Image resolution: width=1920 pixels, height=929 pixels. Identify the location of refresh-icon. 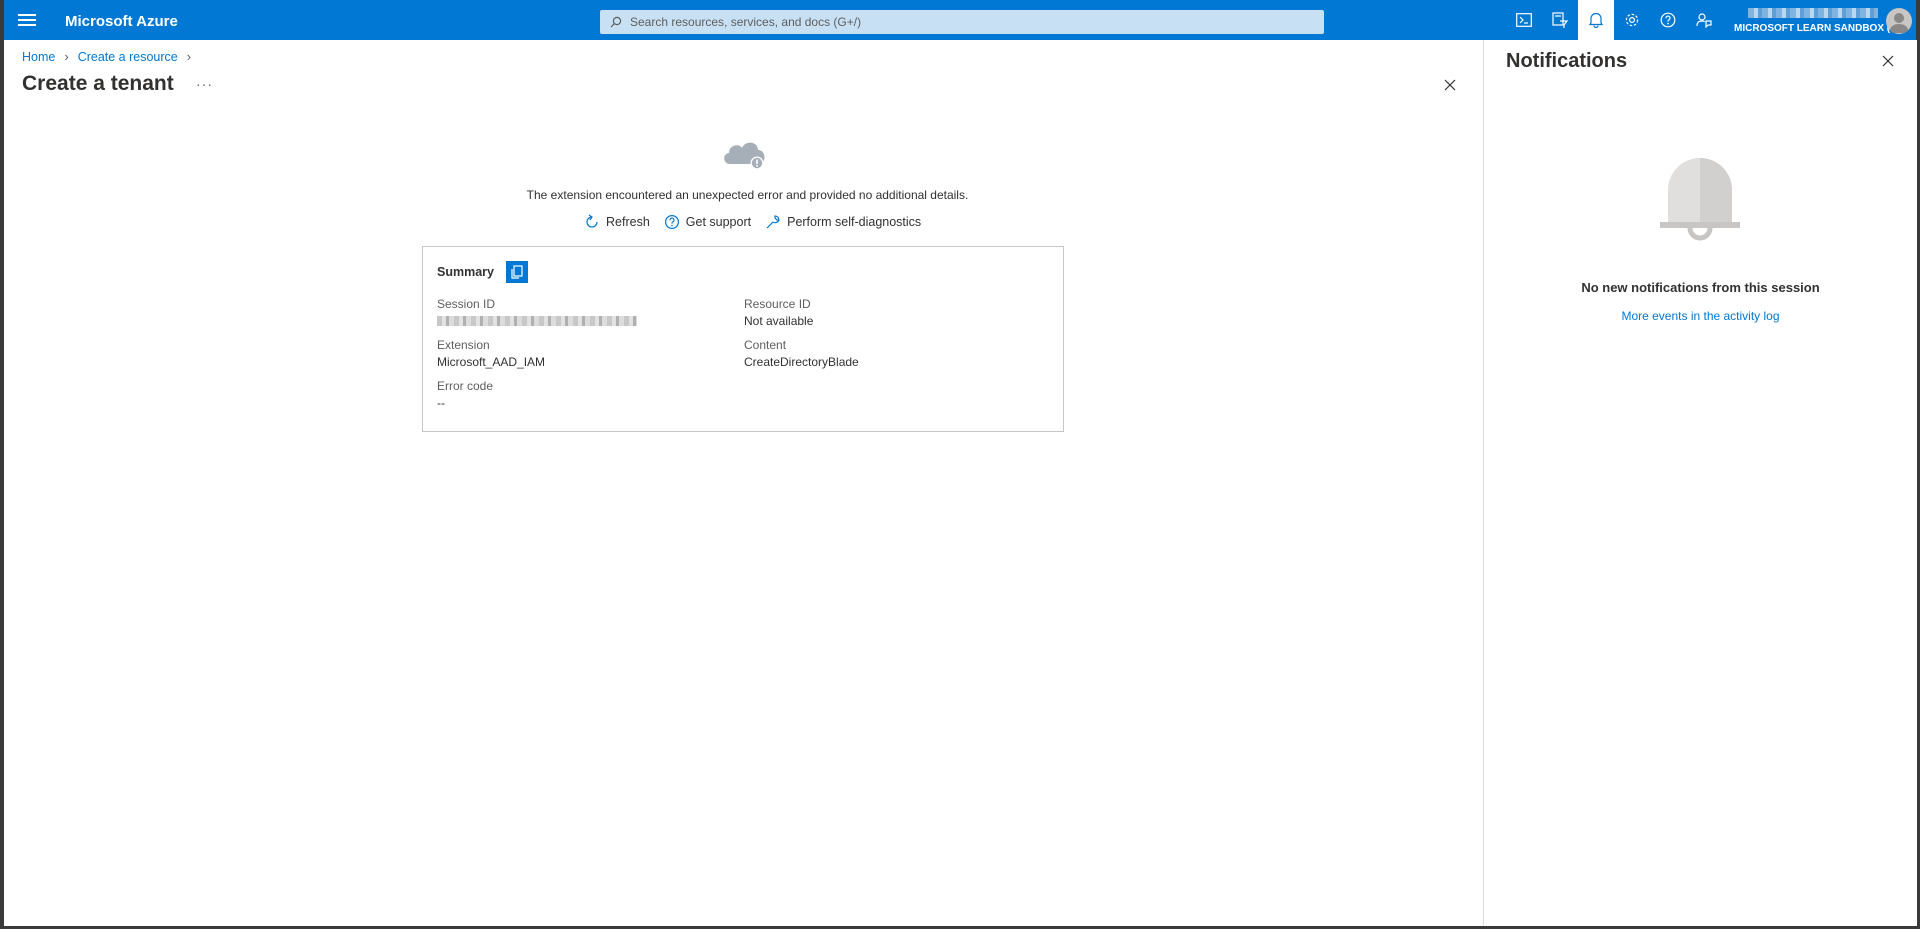
(592, 221).